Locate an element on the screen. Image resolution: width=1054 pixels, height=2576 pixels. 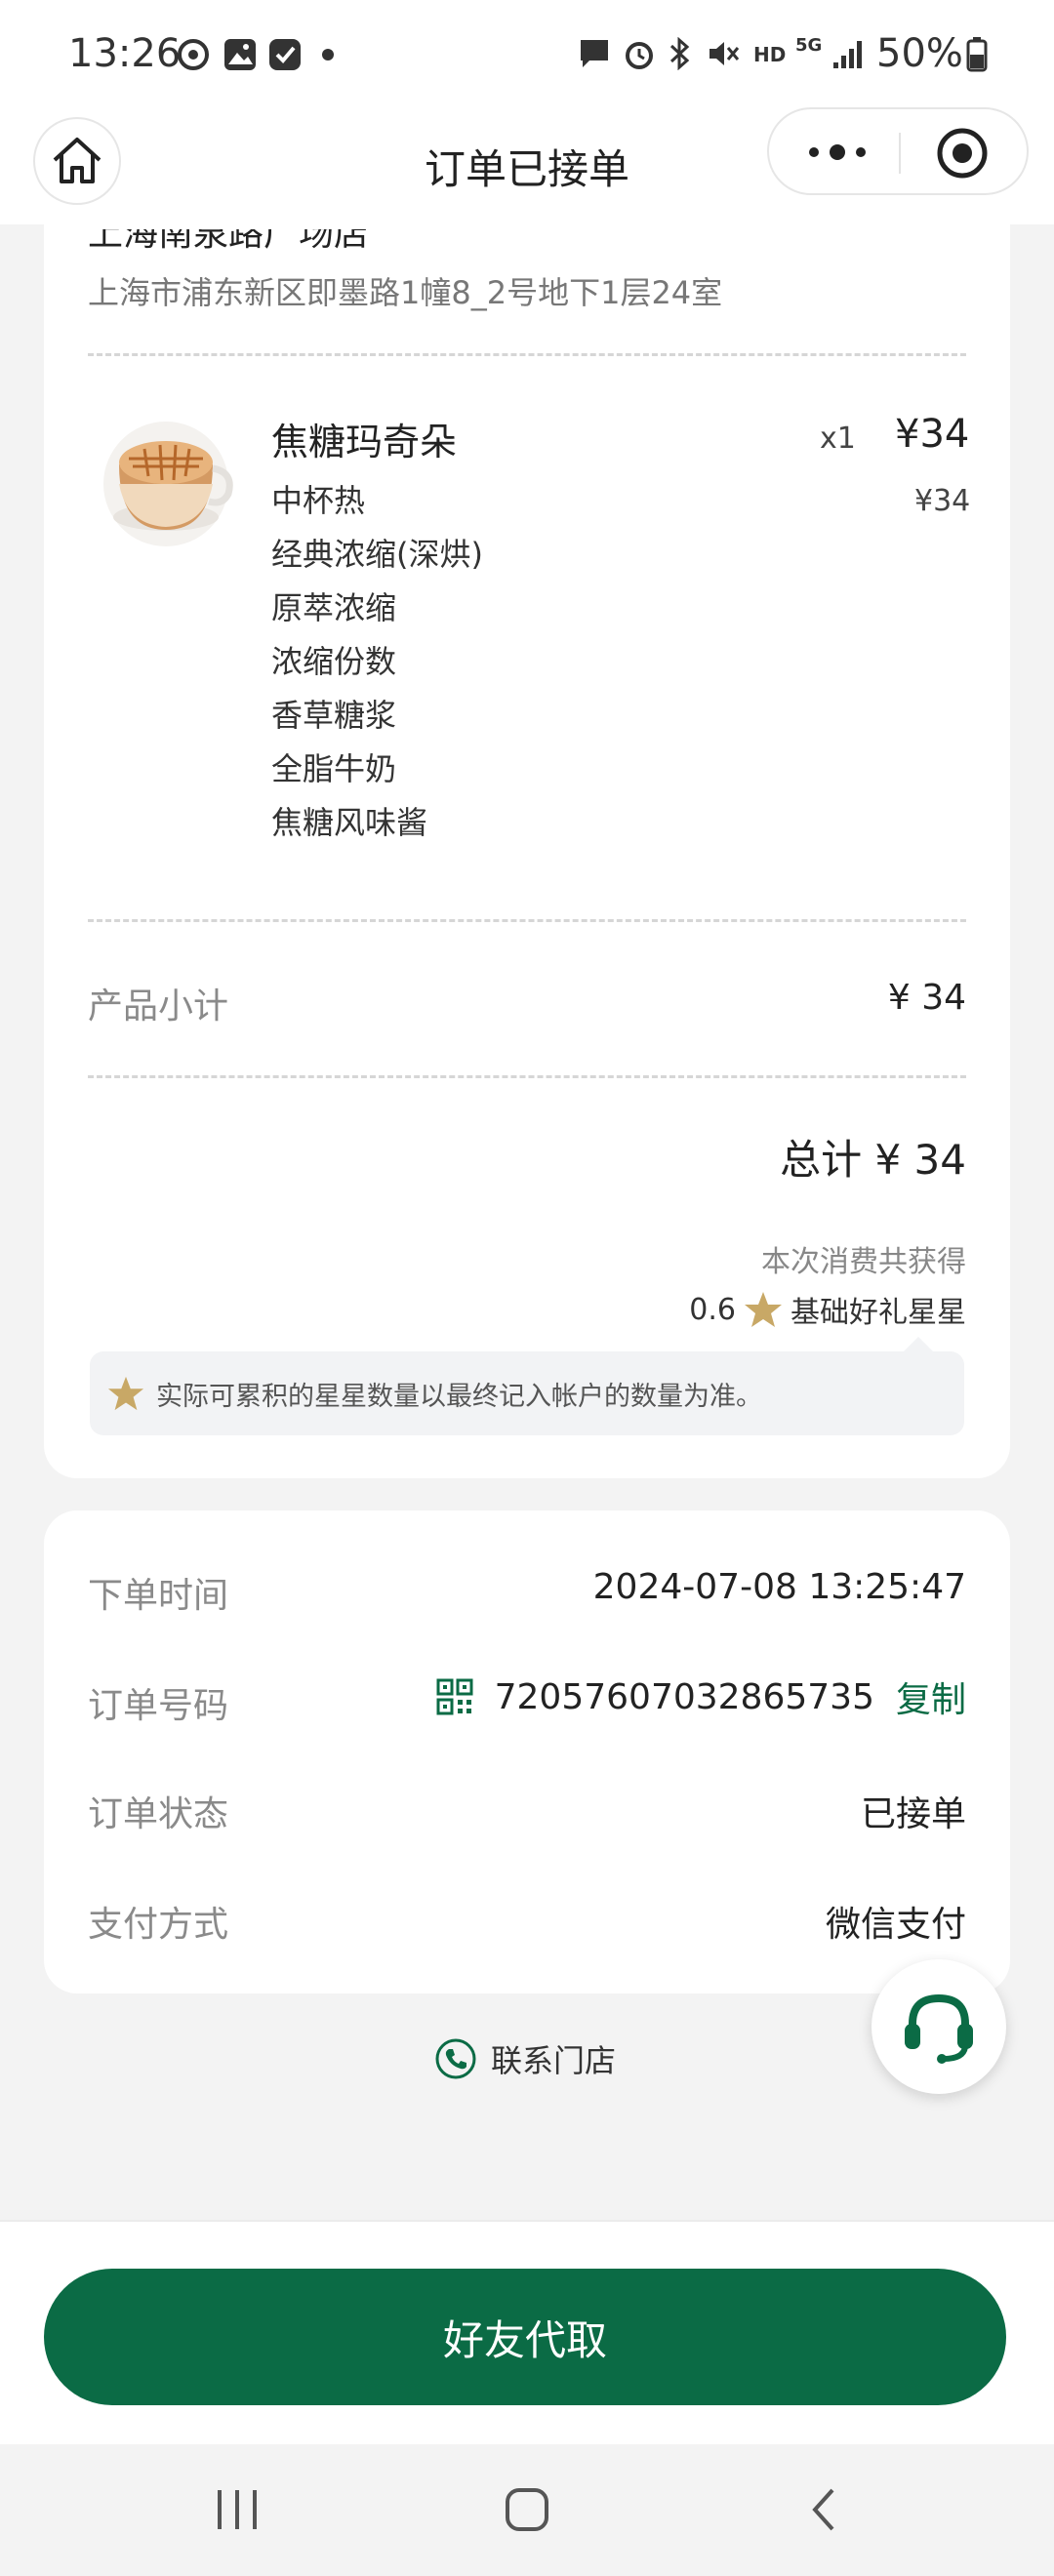
order-time-label: 下单时间 is located at coordinates (158, 1596).